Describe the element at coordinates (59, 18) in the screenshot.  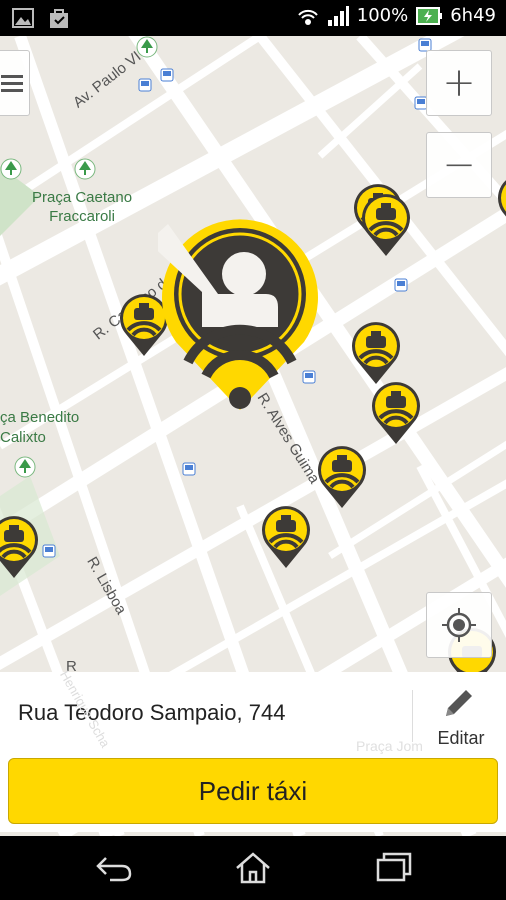
I see `shopping-bag-icon` at that location.